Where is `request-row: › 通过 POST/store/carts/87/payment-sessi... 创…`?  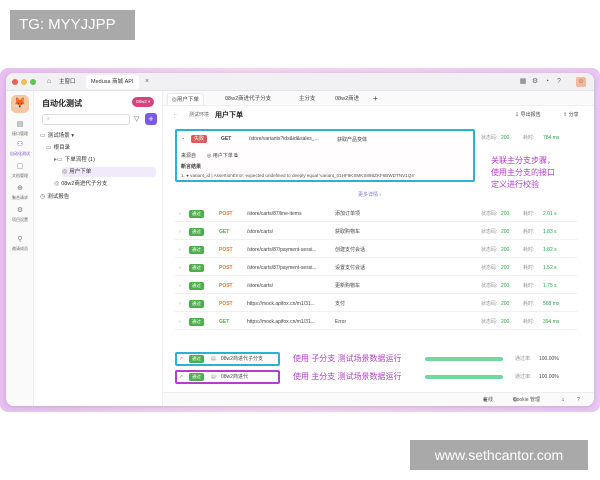
request-row: › 通过 POST/store/carts/87/payment-sessi... 创… is located at coordinates (376, 250).